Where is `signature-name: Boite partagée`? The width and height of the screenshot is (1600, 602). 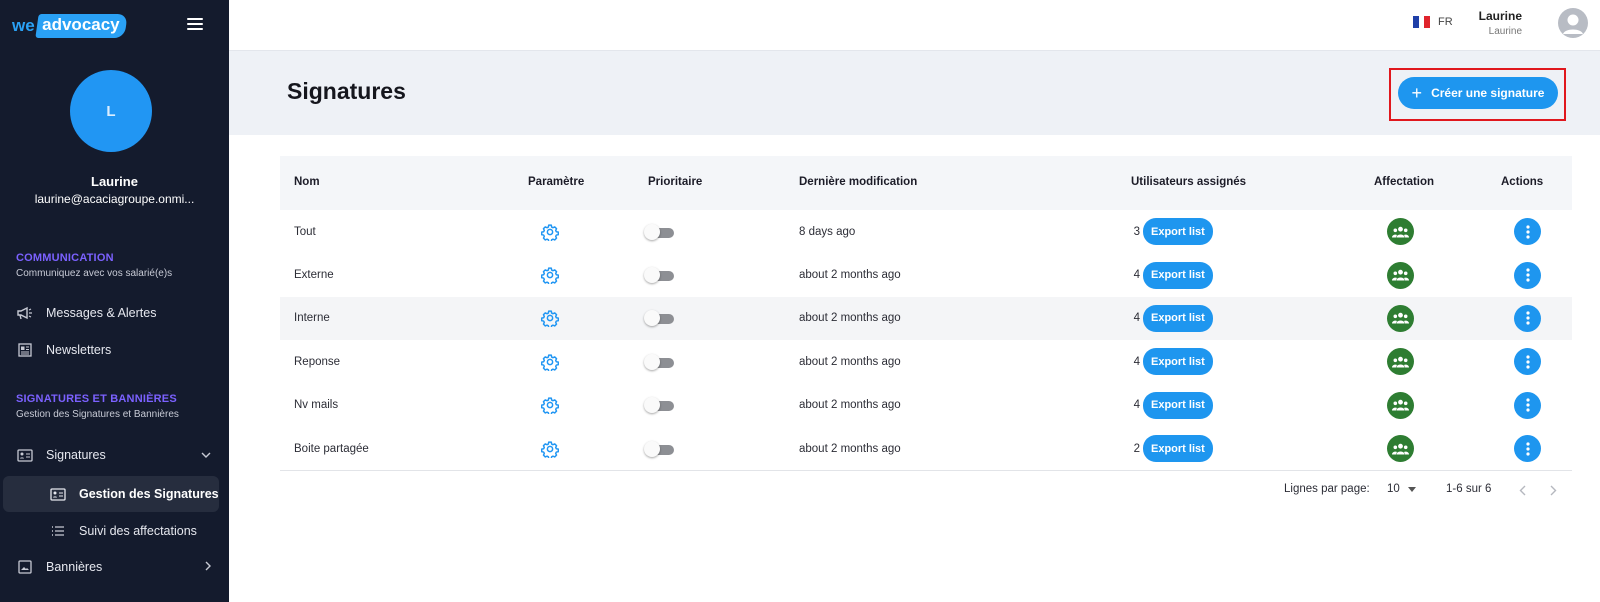
signature-name: Boite partagée is located at coordinates (331, 448).